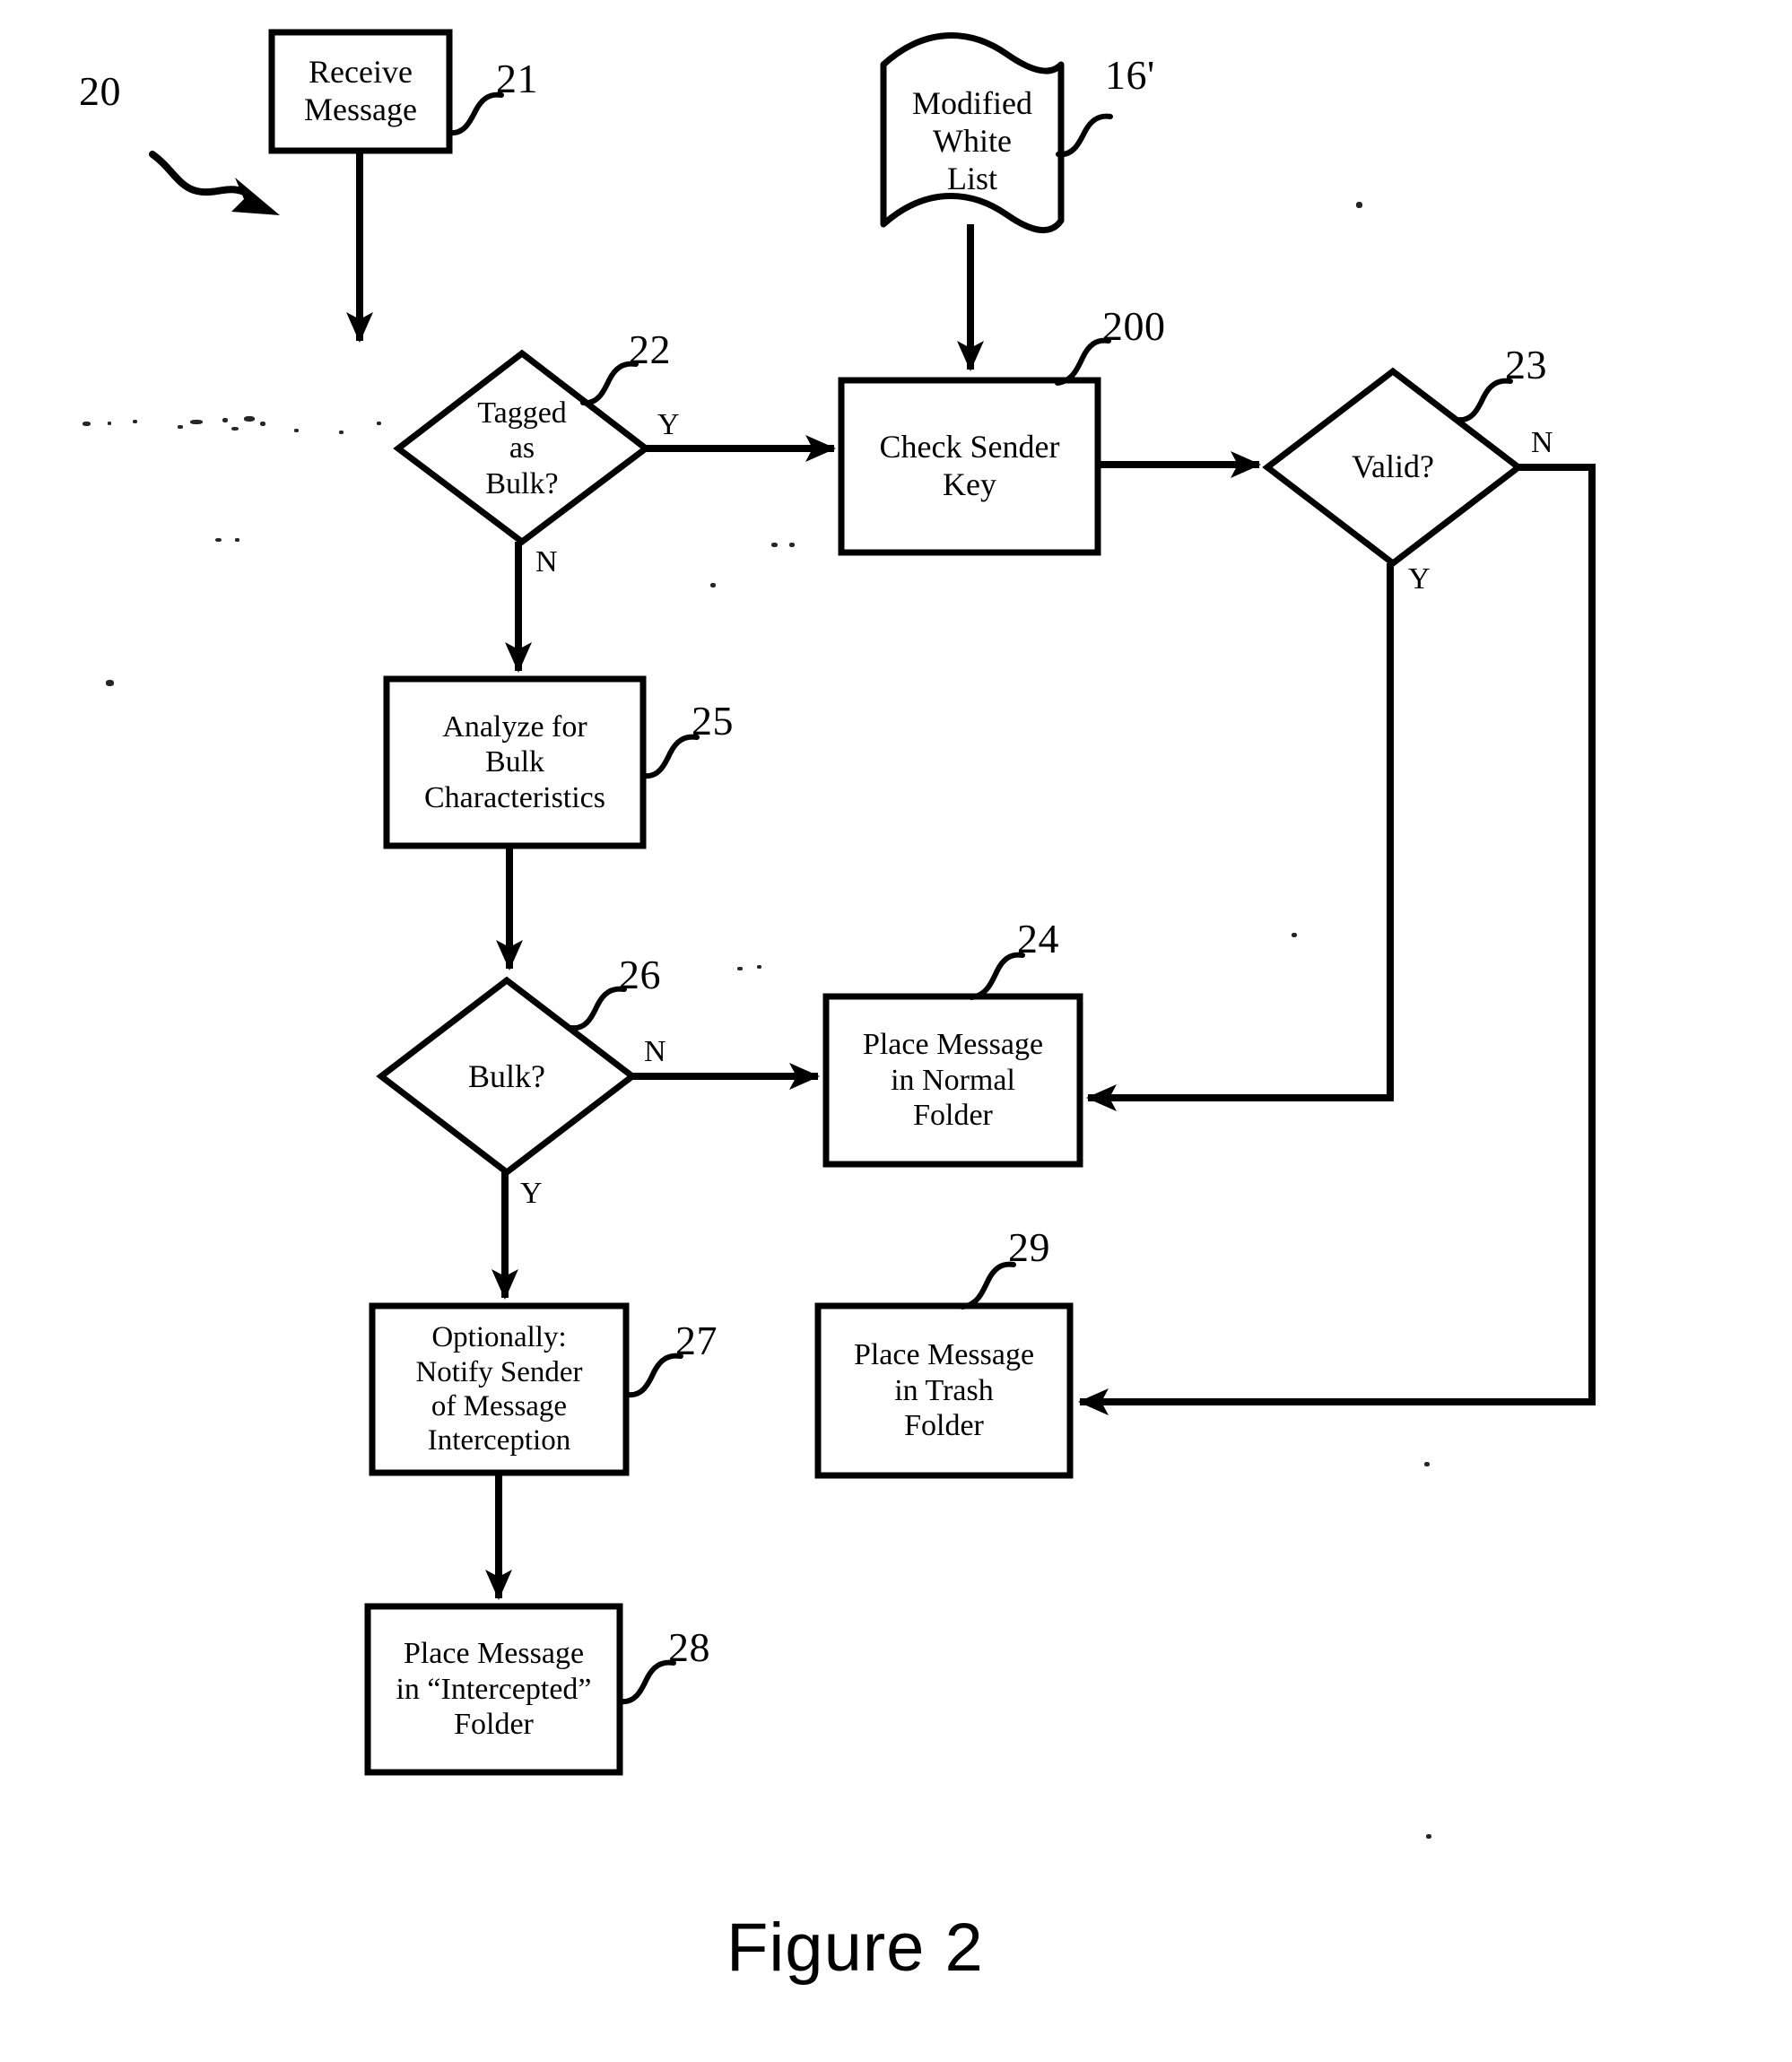 Image resolution: width=1792 pixels, height=2062 pixels. What do you see at coordinates (953, 1080) in the screenshot?
I see `node-place-normal-folder` at bounding box center [953, 1080].